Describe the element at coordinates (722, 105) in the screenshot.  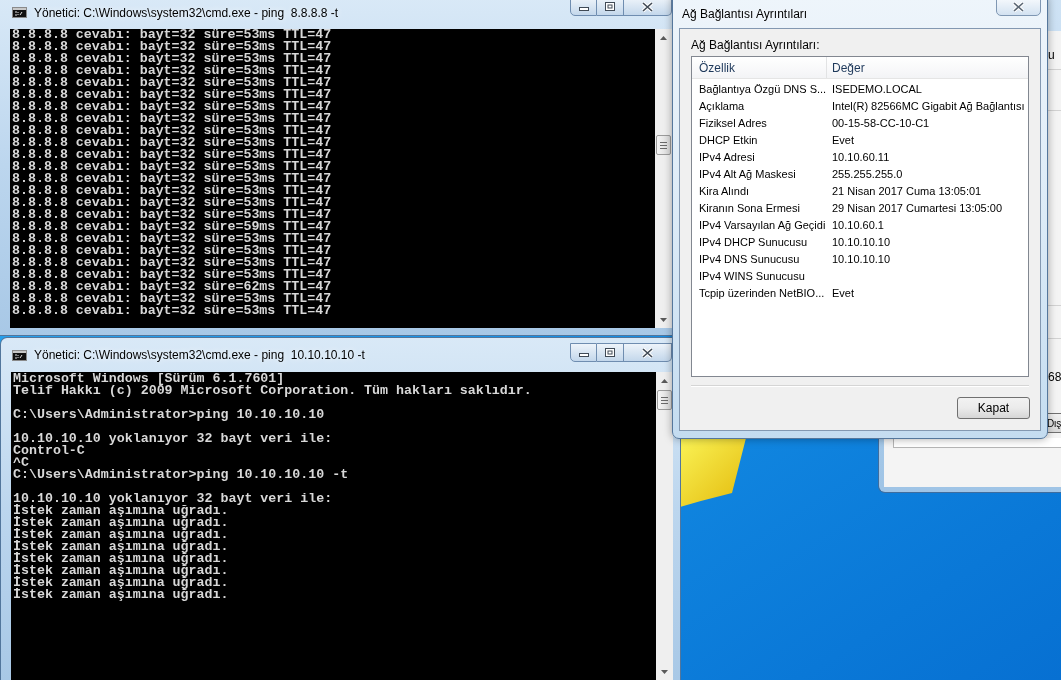
I see `property-cell: Açıklama` at that location.